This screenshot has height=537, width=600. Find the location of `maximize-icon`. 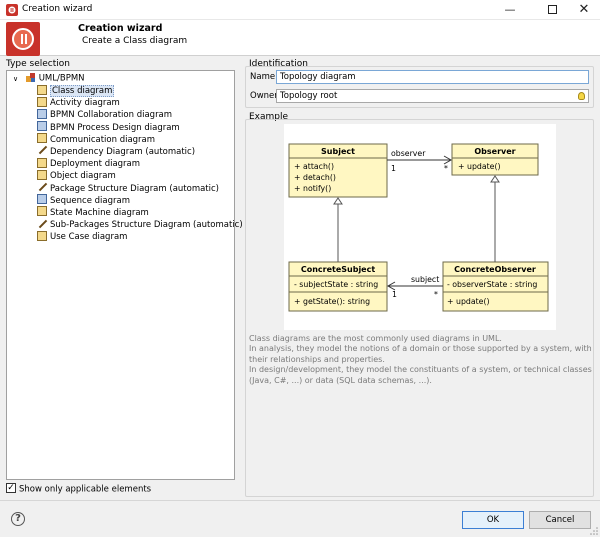

maximize-icon is located at coordinates (552, 9).